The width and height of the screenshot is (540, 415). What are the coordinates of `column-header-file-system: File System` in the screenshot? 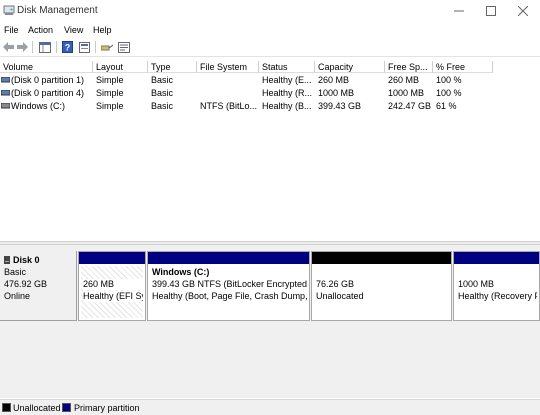 It's located at (228, 67).